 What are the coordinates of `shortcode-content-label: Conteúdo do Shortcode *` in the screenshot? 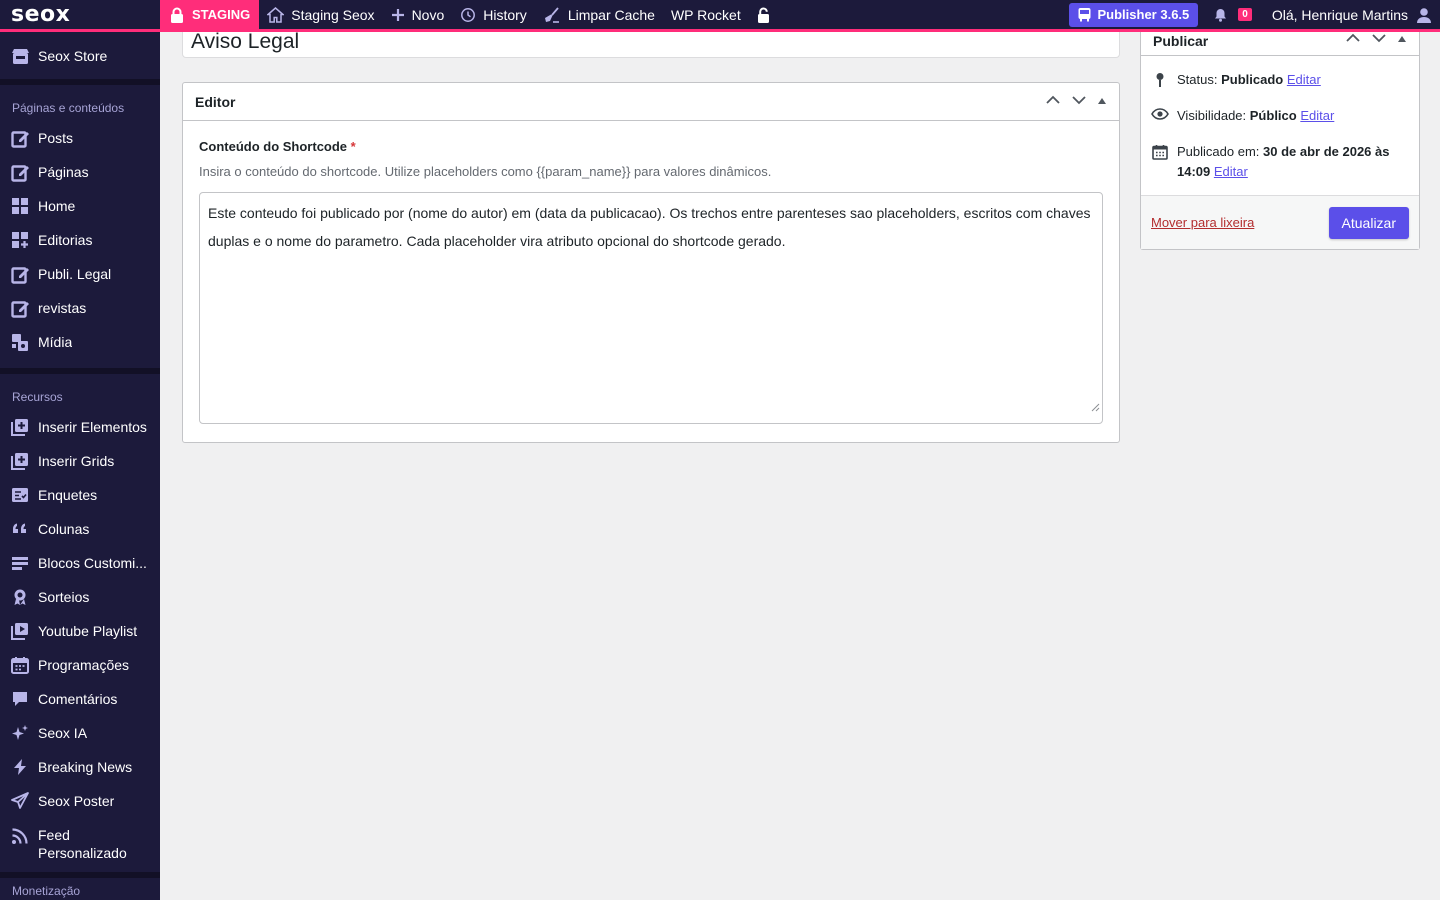 It's located at (651, 146).